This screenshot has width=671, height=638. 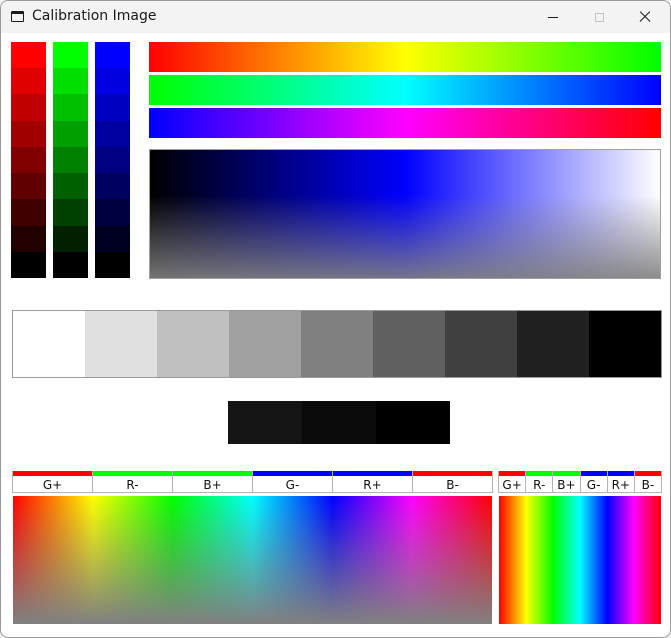 What do you see at coordinates (405, 90) in the screenshot?
I see `hue-strip-green-blue` at bounding box center [405, 90].